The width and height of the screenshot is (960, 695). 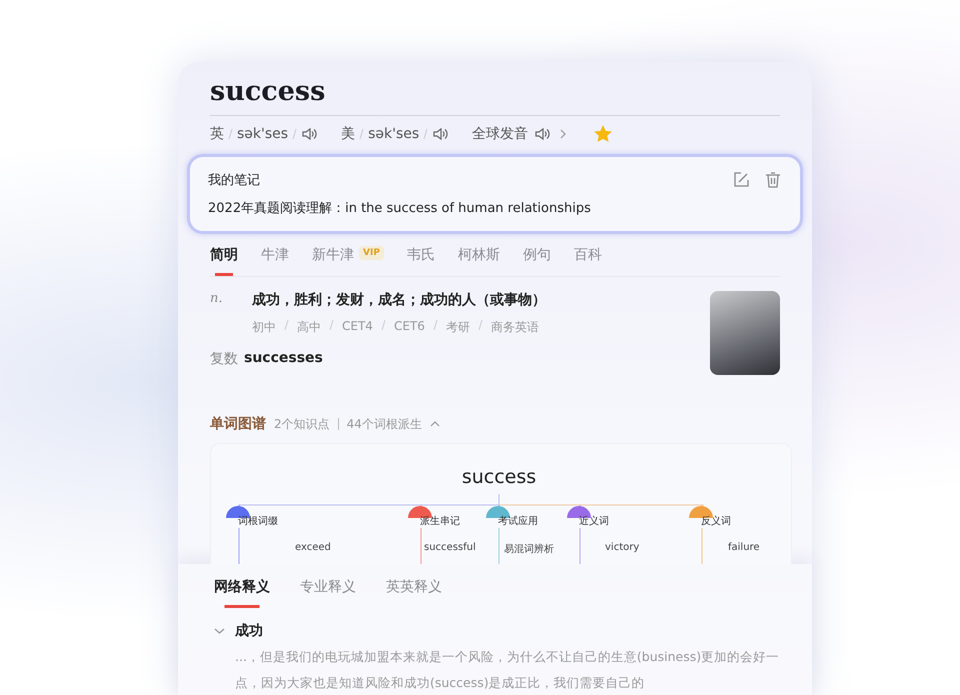 What do you see at coordinates (258, 521) in the screenshot?
I see `branch-label: 词根词缀` at bounding box center [258, 521].